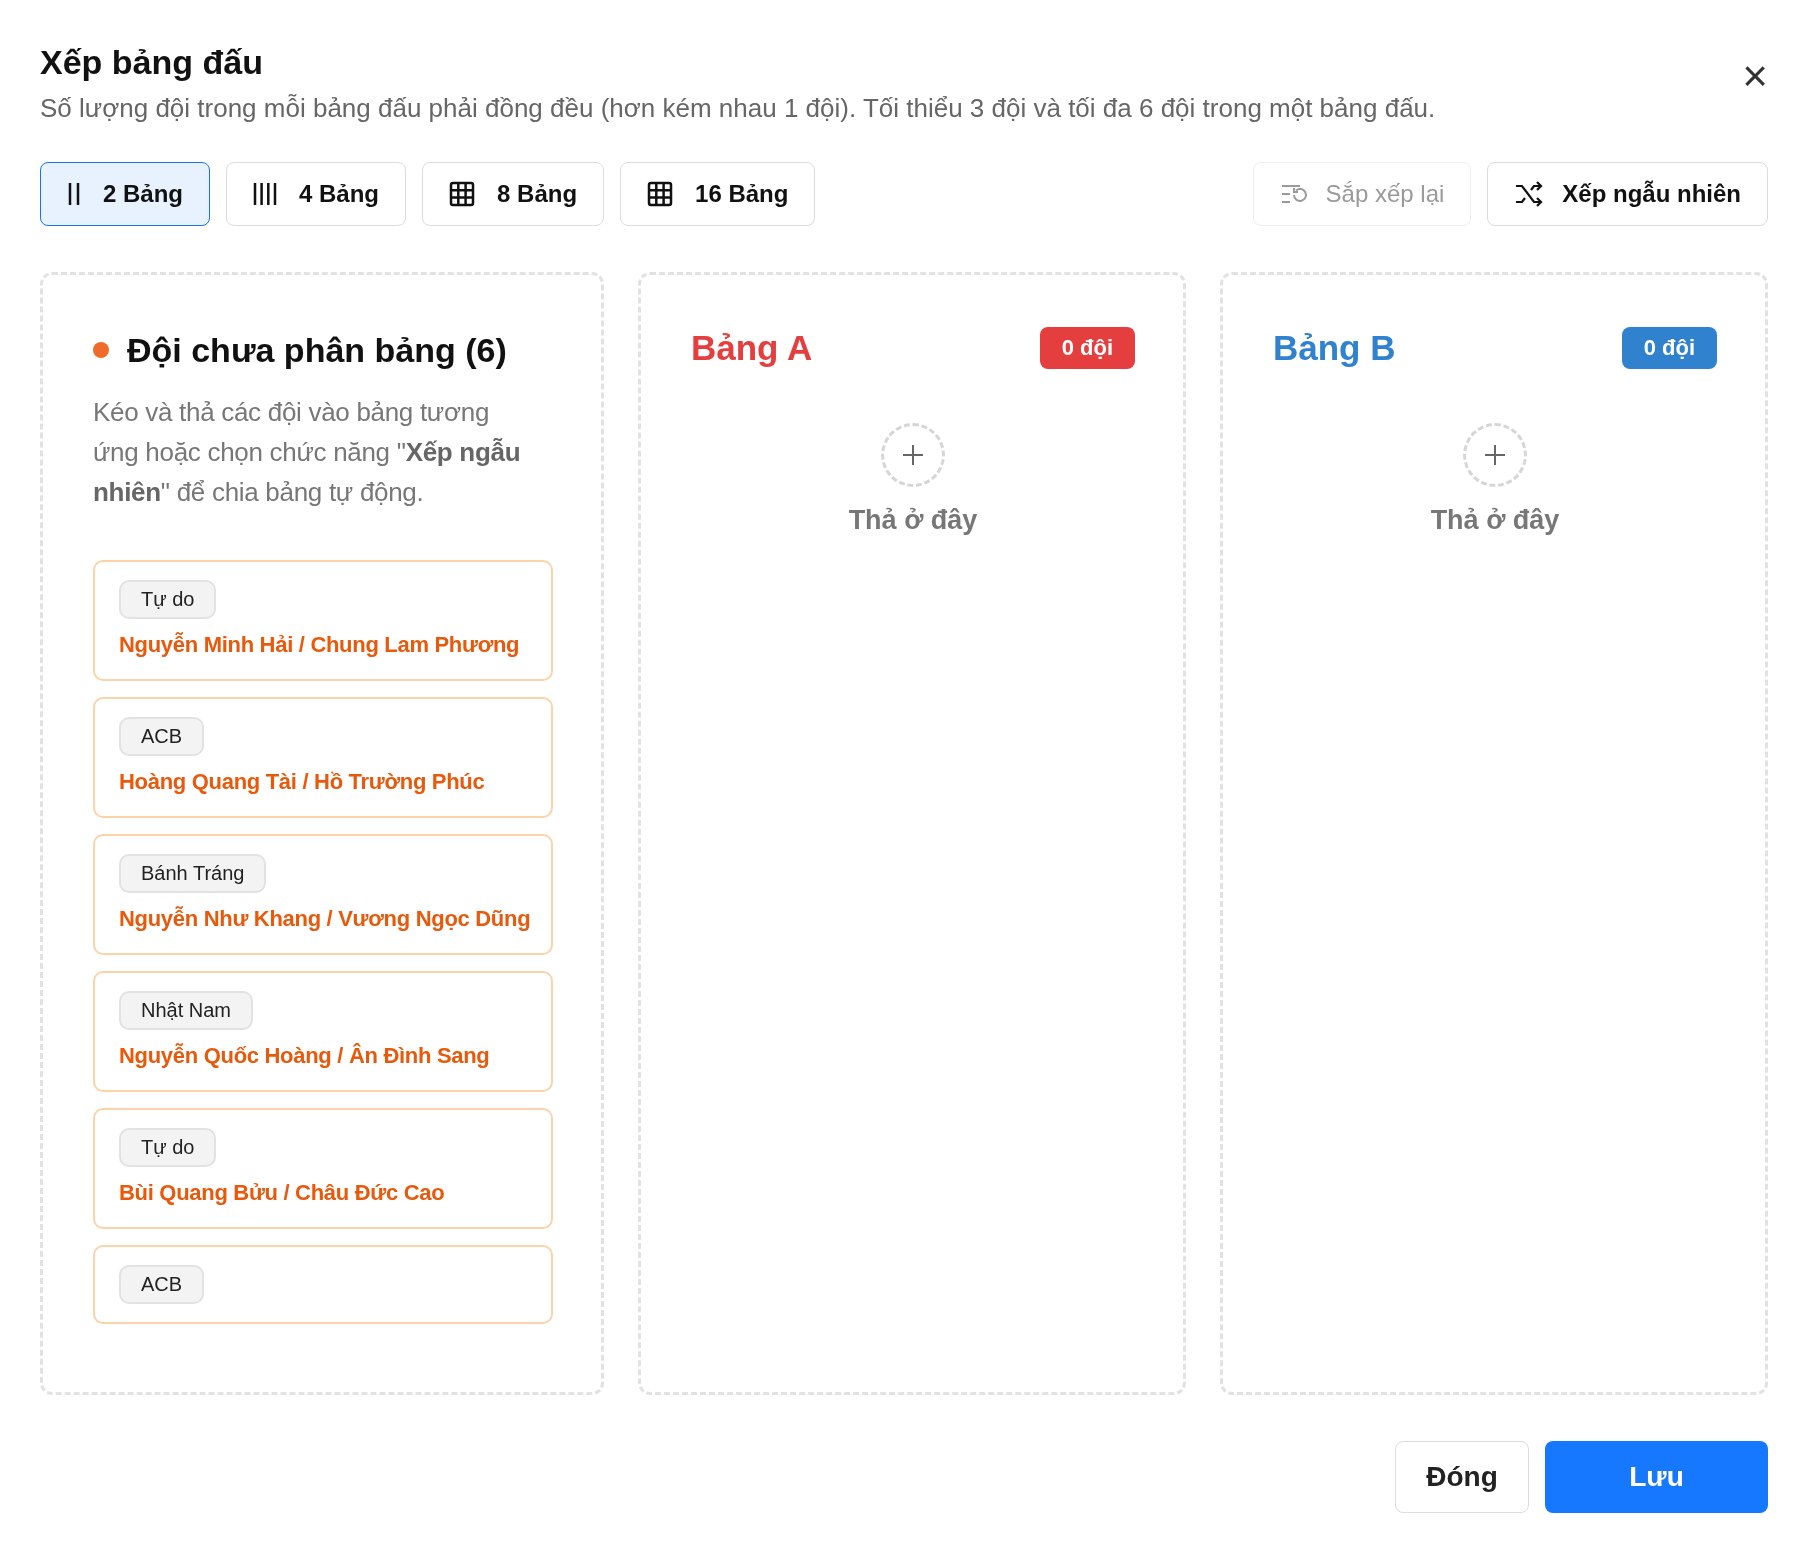  I want to click on board-count-option: 16 Bảng, so click(718, 194).